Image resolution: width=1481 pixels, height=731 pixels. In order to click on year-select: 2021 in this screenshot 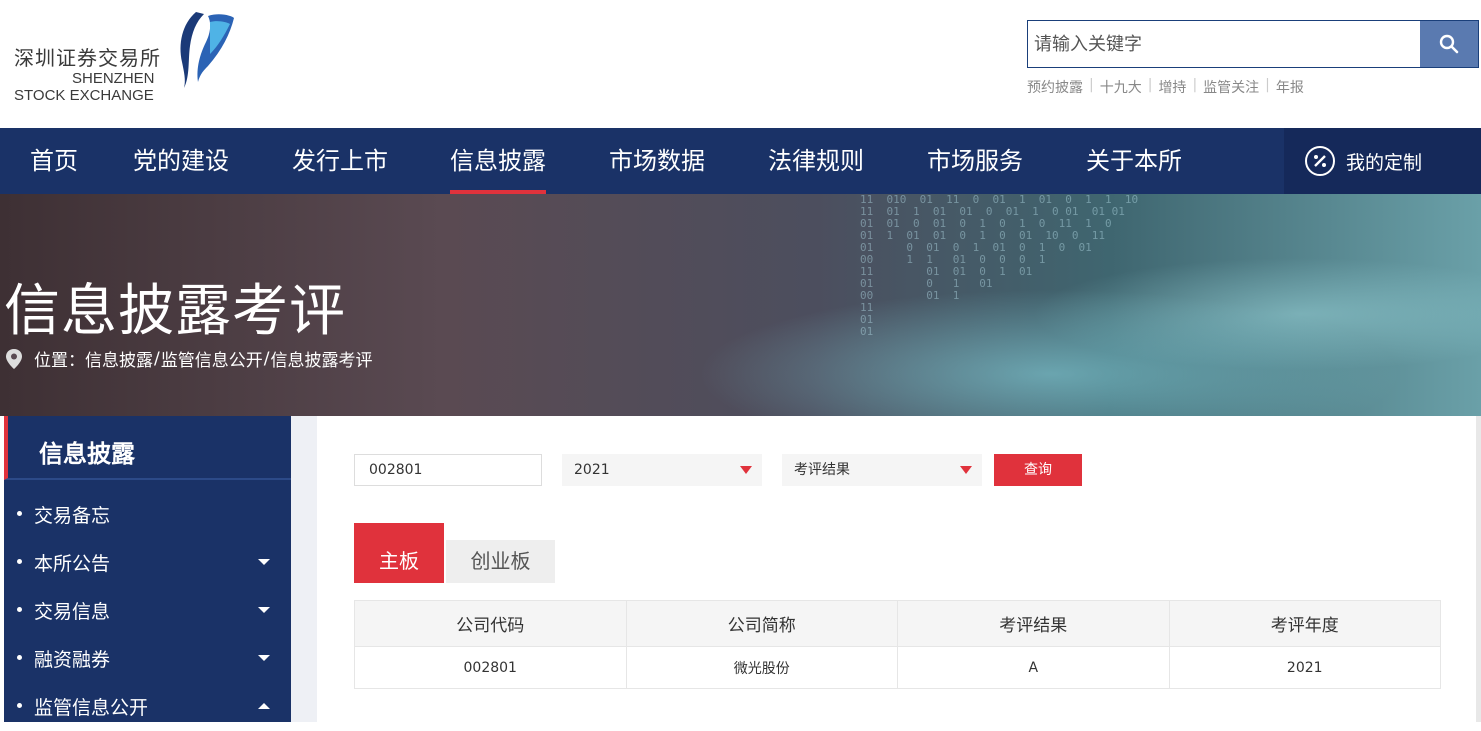, I will do `click(662, 470)`.